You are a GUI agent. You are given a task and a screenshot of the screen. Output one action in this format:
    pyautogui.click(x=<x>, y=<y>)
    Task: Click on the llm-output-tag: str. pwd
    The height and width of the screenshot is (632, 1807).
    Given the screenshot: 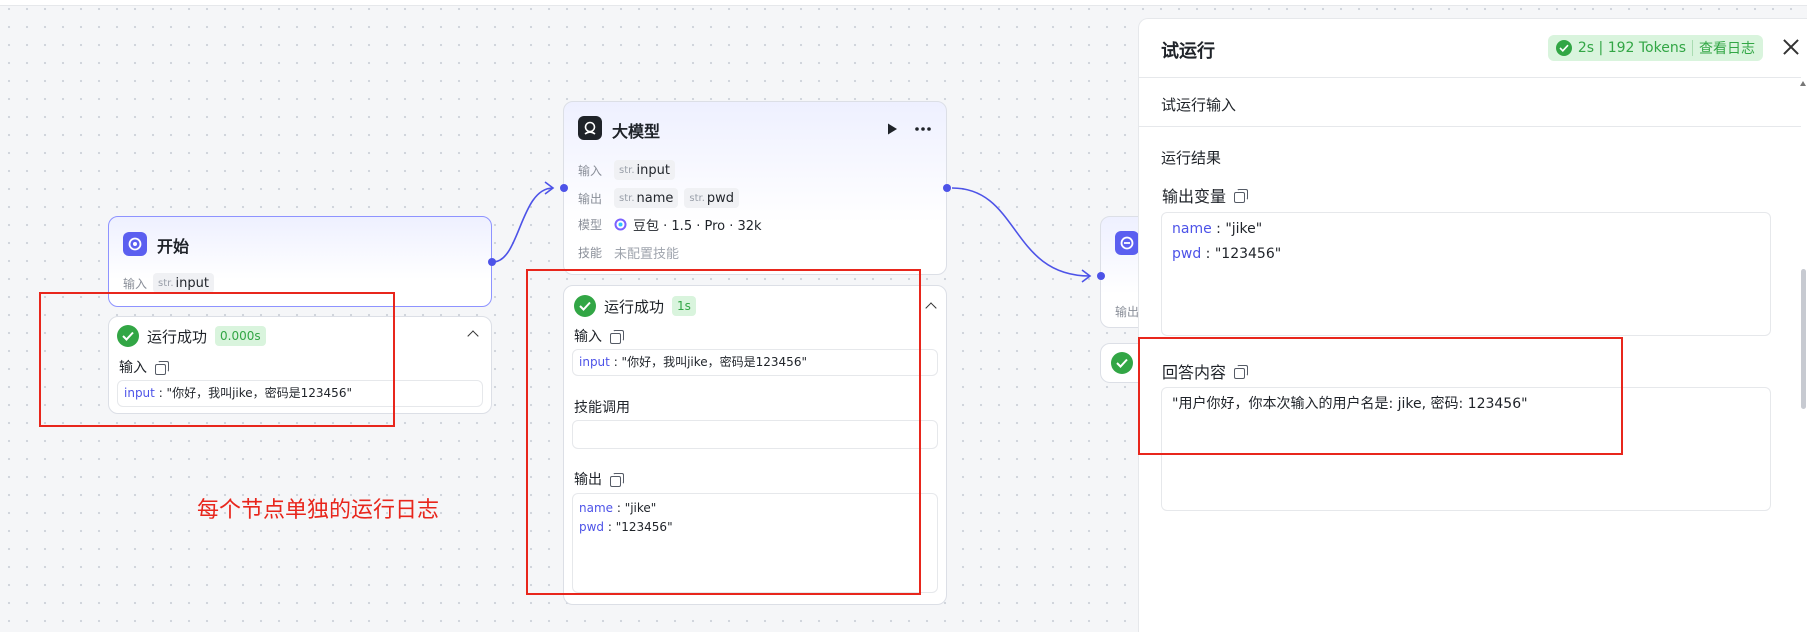 What is the action you would take?
    pyautogui.click(x=712, y=198)
    